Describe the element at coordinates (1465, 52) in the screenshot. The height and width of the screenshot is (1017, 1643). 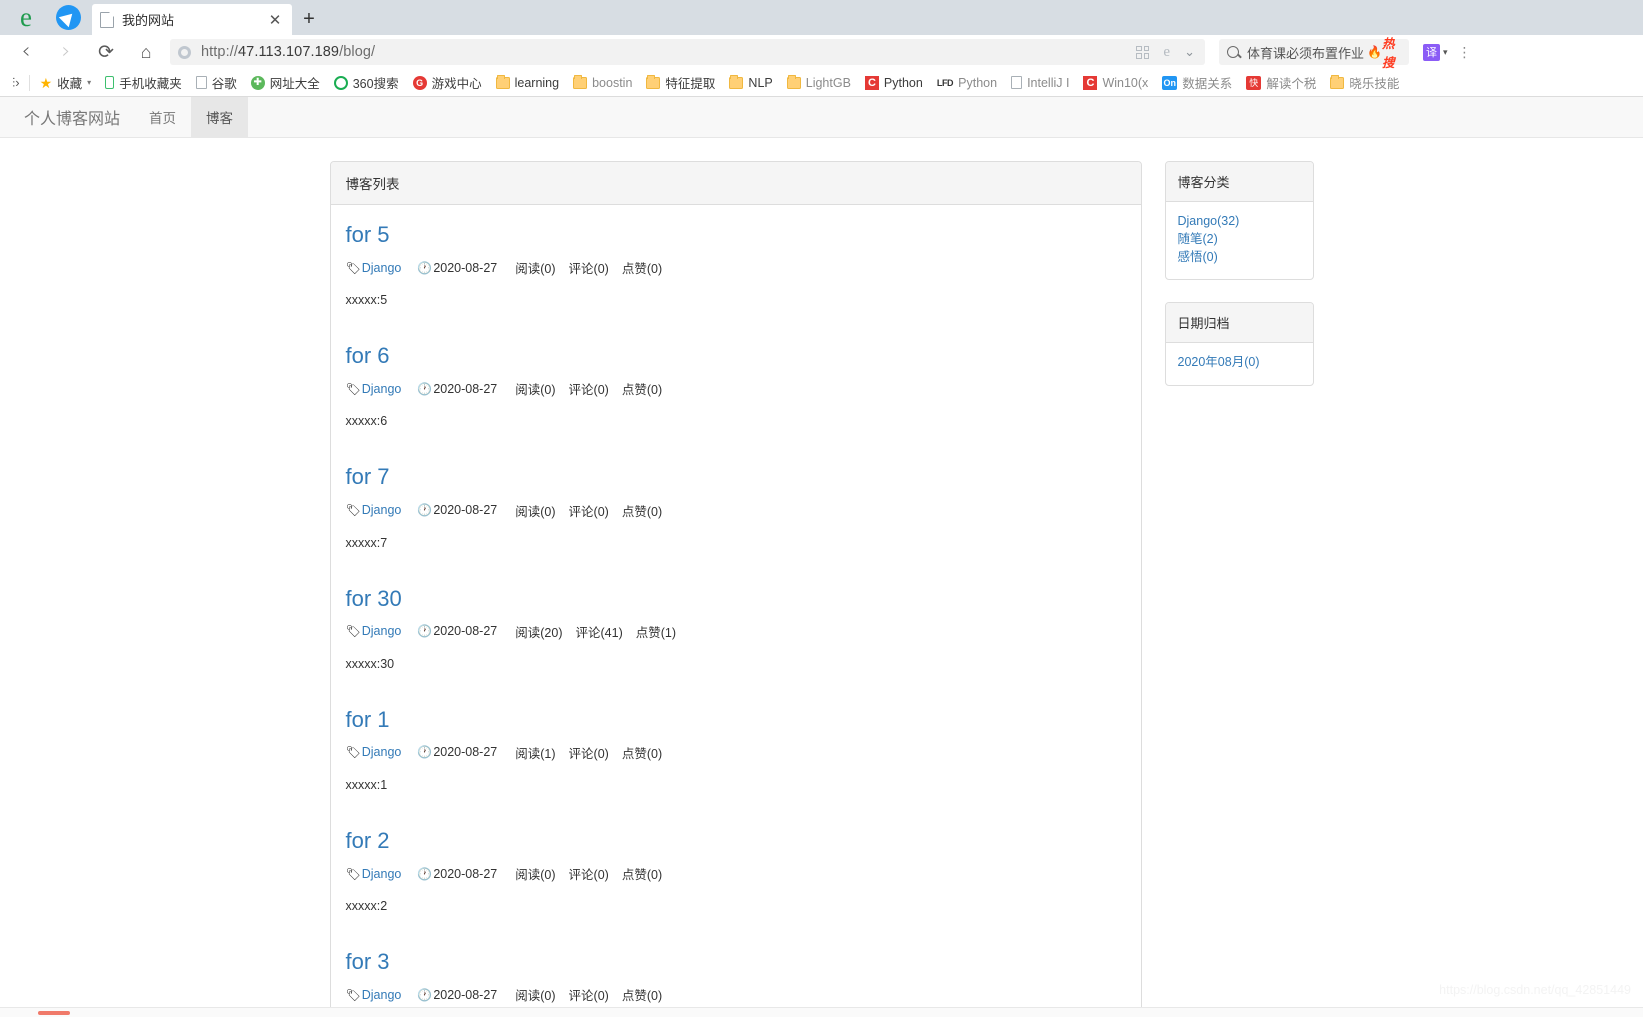
I see `more-options-button: ⋮` at that location.